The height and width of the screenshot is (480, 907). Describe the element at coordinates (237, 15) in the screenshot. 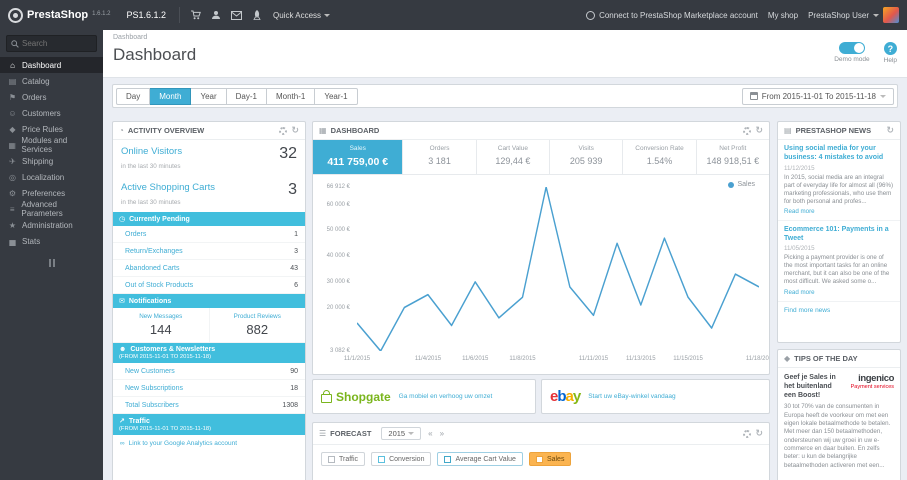

I see `messages-notification-icon` at that location.